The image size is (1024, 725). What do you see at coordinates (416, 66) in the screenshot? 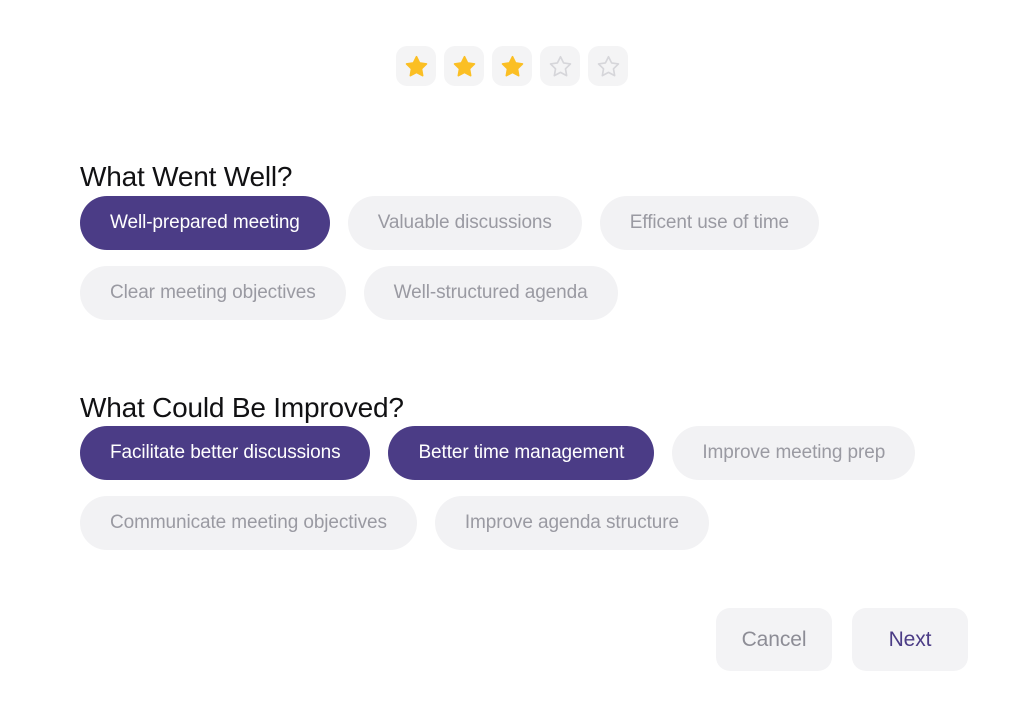
I see `star-1-filled-icon` at bounding box center [416, 66].